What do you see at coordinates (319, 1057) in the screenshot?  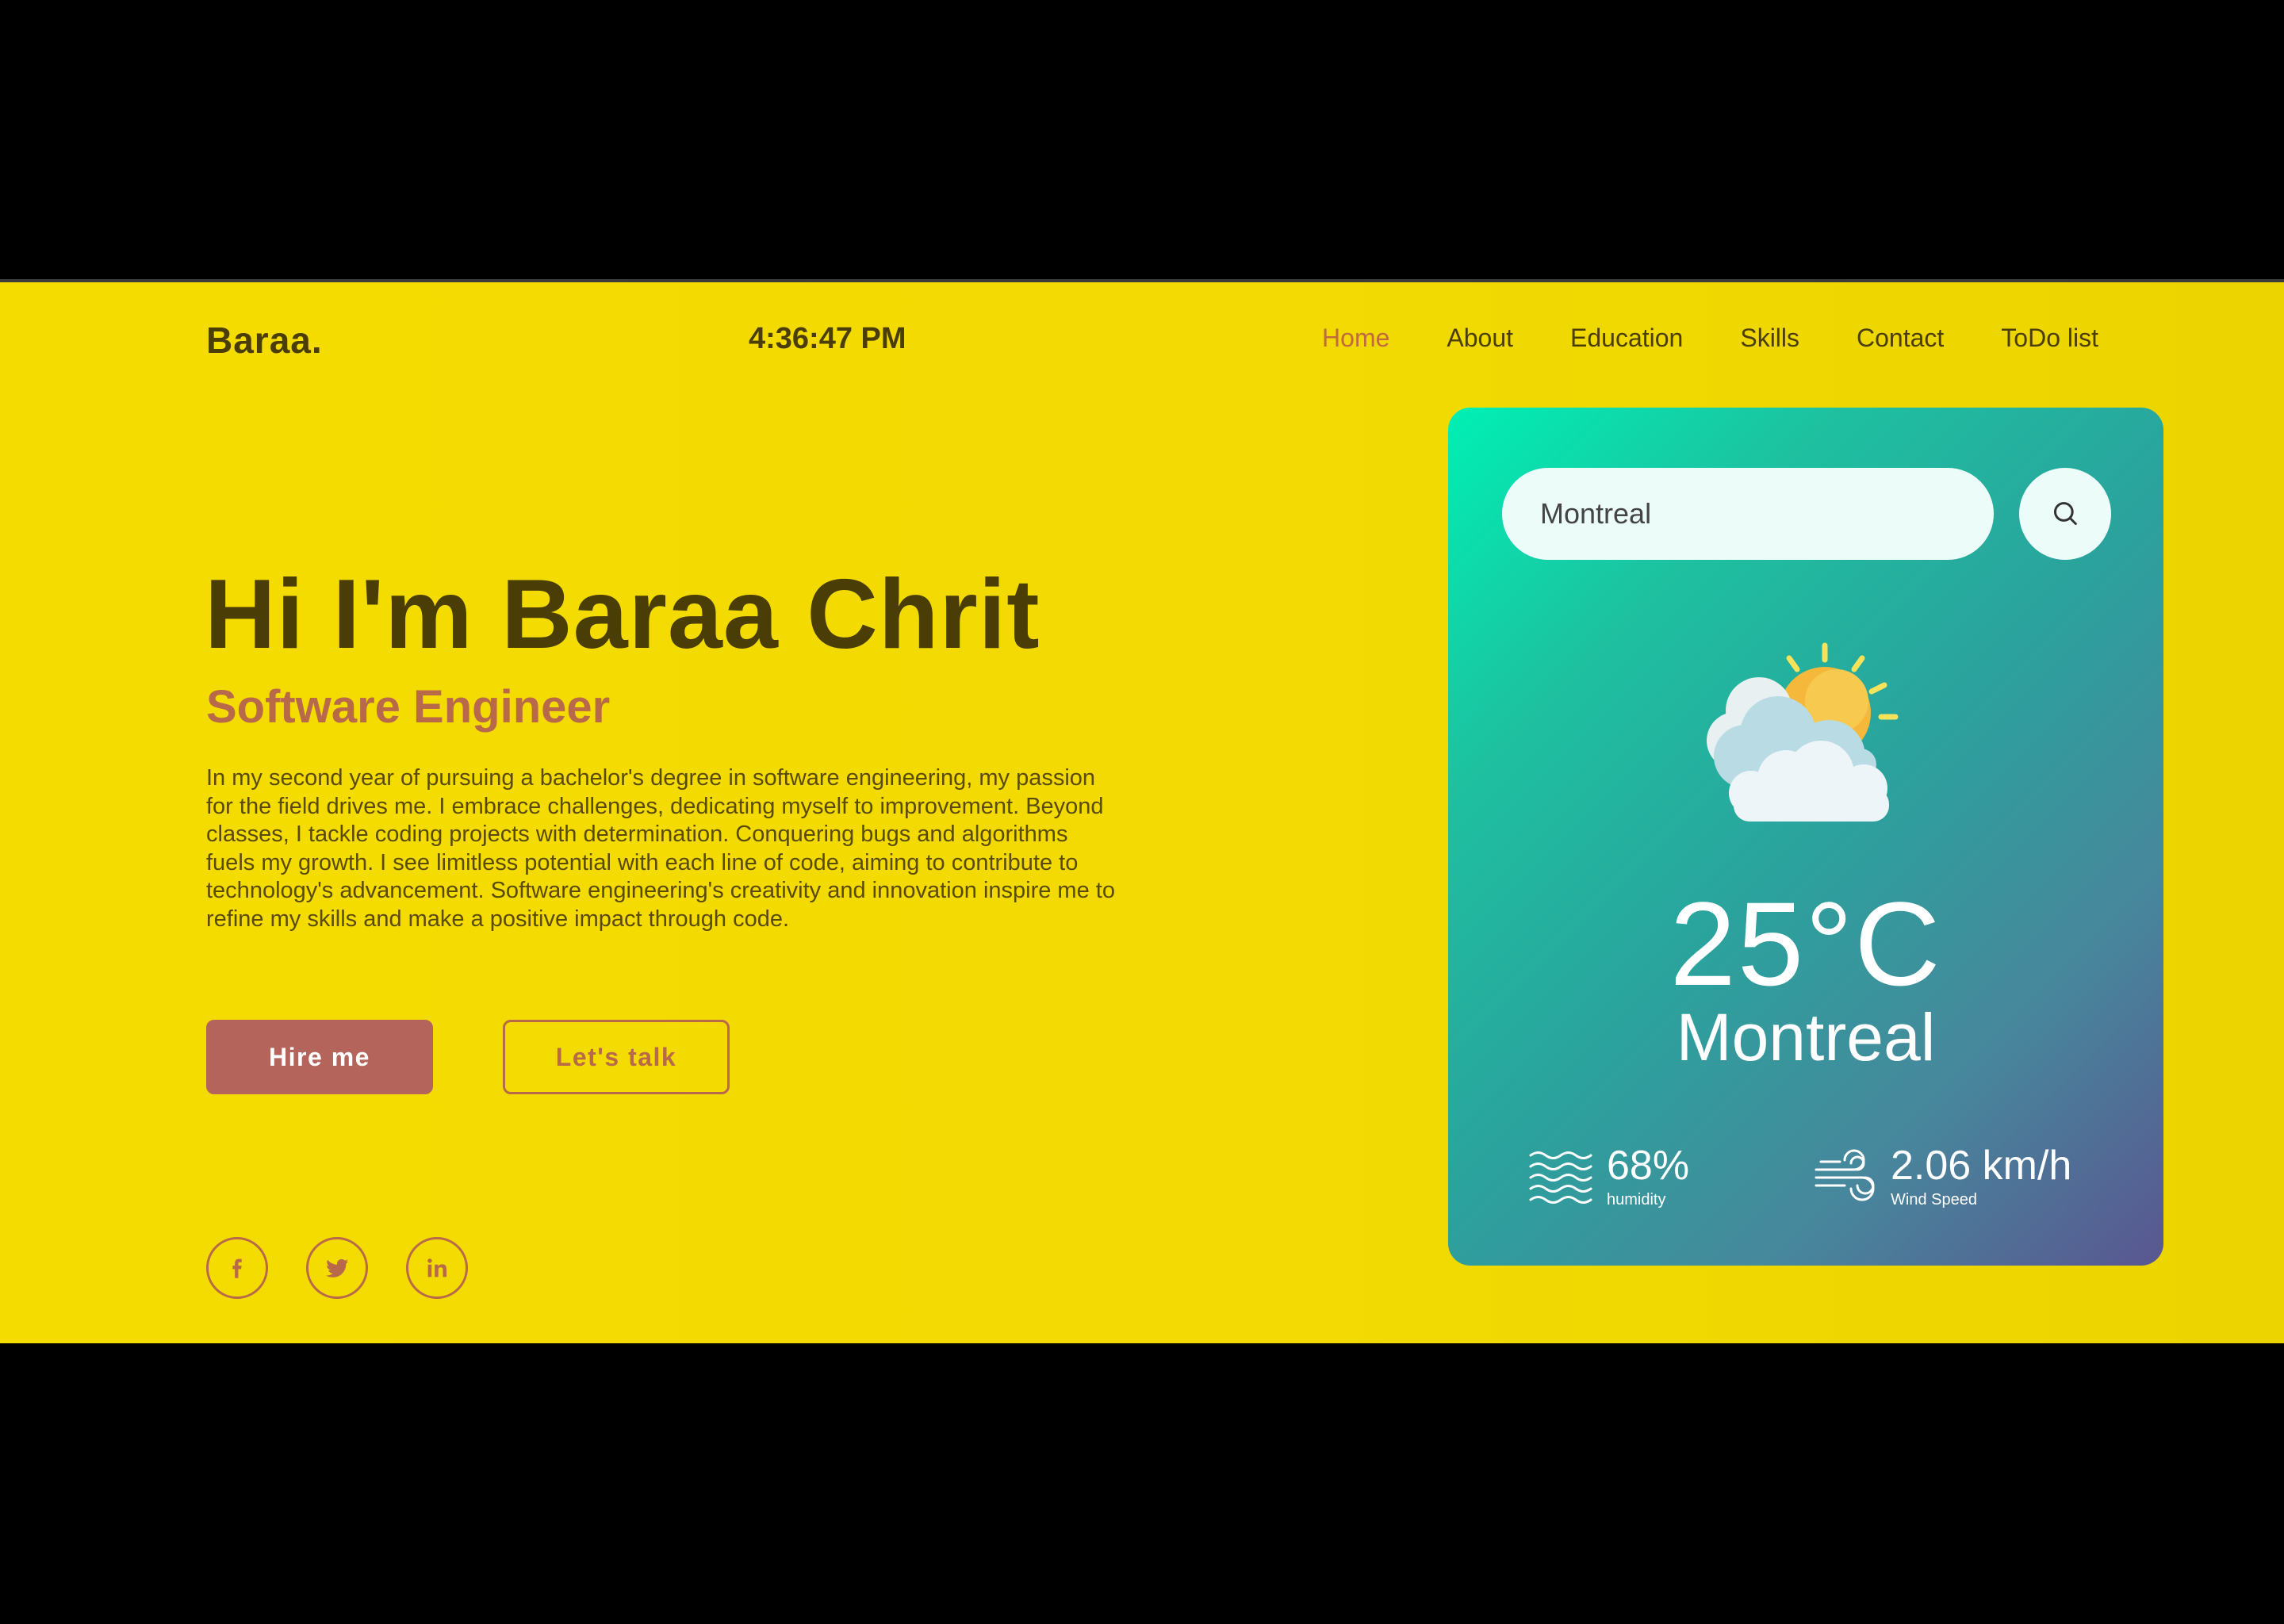 I see `hire-me-button: Hire me` at bounding box center [319, 1057].